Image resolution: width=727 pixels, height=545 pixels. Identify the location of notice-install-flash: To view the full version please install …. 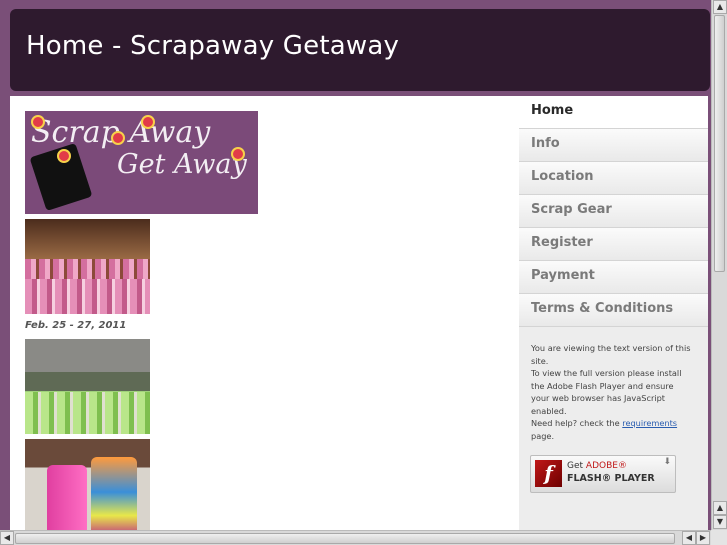
(606, 392).